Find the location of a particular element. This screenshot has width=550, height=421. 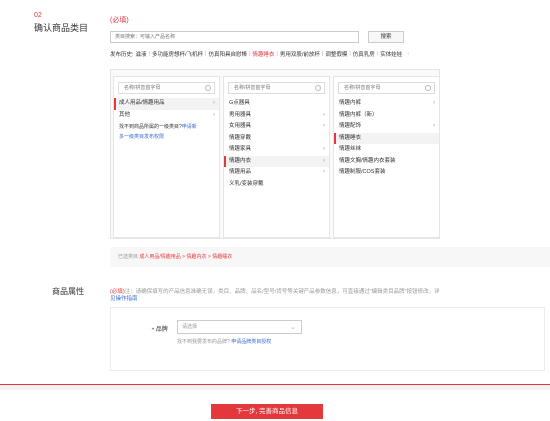

category-search-input is located at coordinates (234, 37).